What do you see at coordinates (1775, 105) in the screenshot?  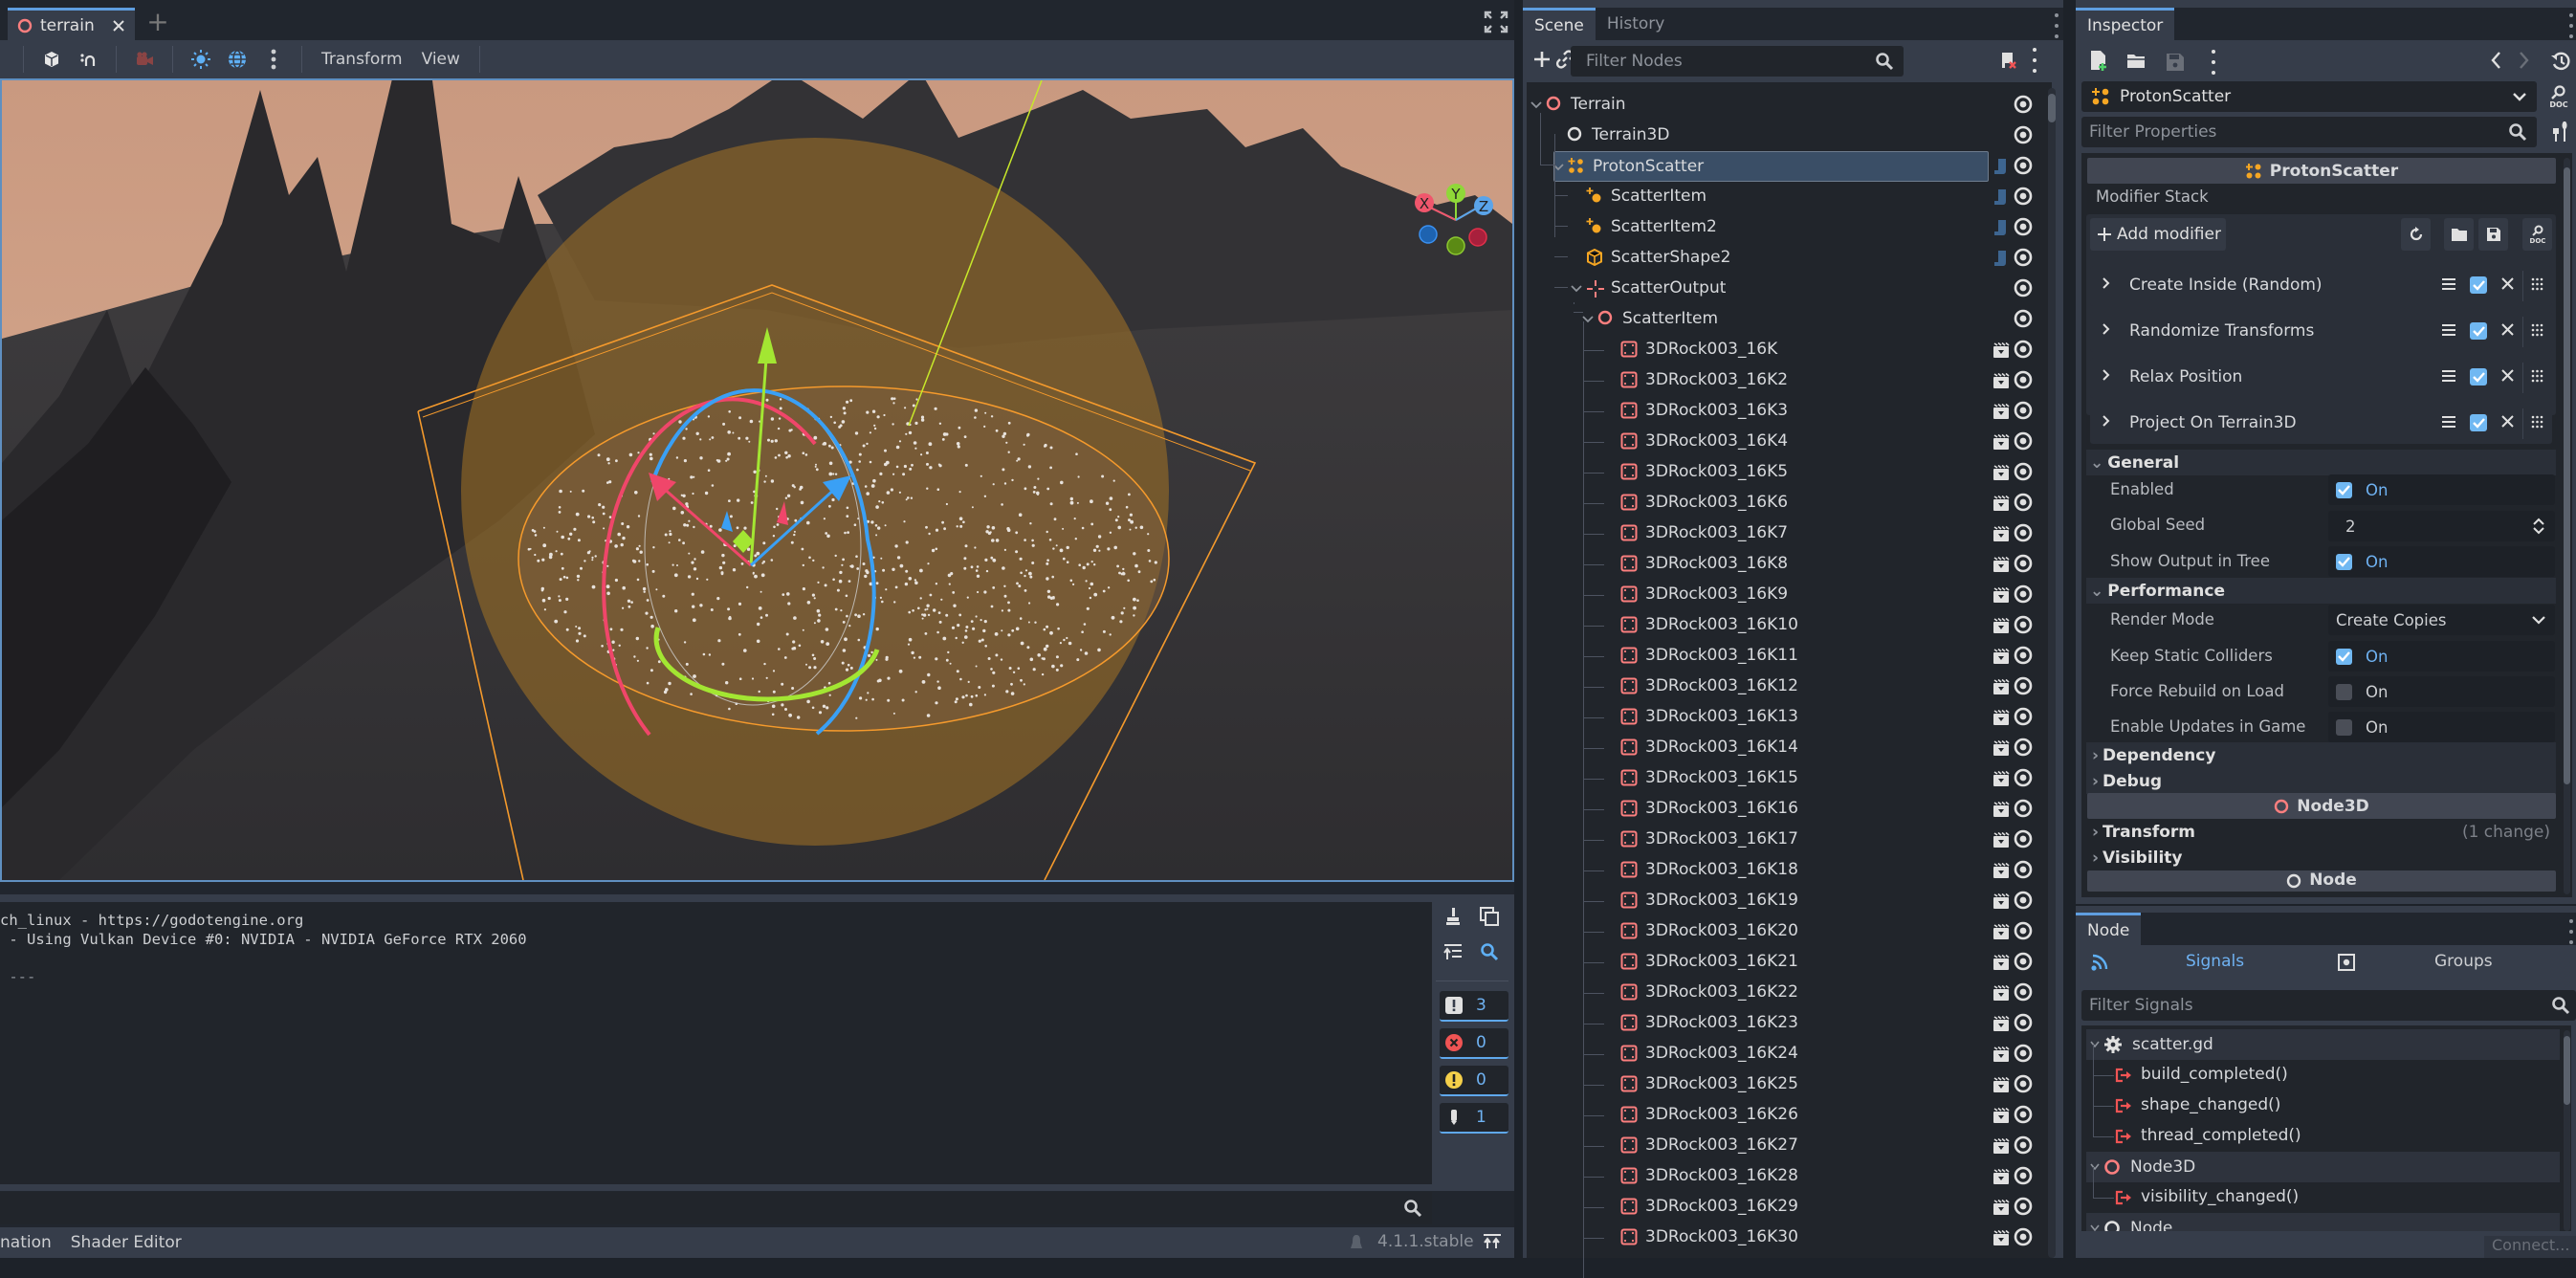 I see `tree-item: Terrain` at bounding box center [1775, 105].